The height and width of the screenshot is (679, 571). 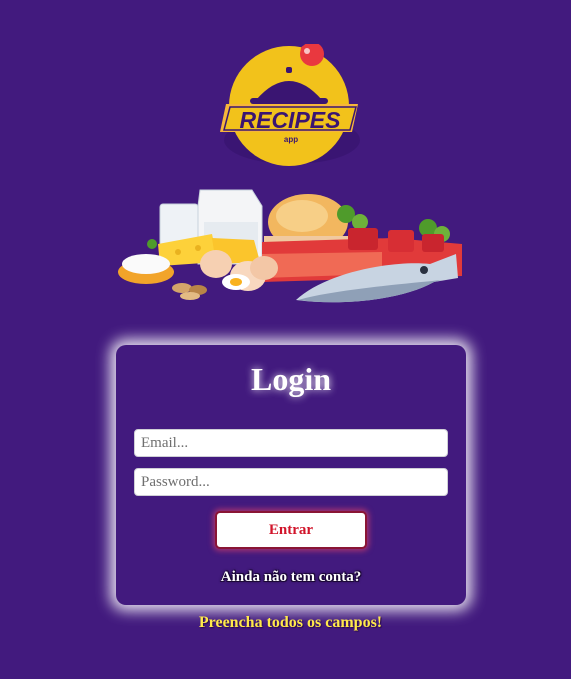 I want to click on login-submit-button: Entrar, so click(x=291, y=530).